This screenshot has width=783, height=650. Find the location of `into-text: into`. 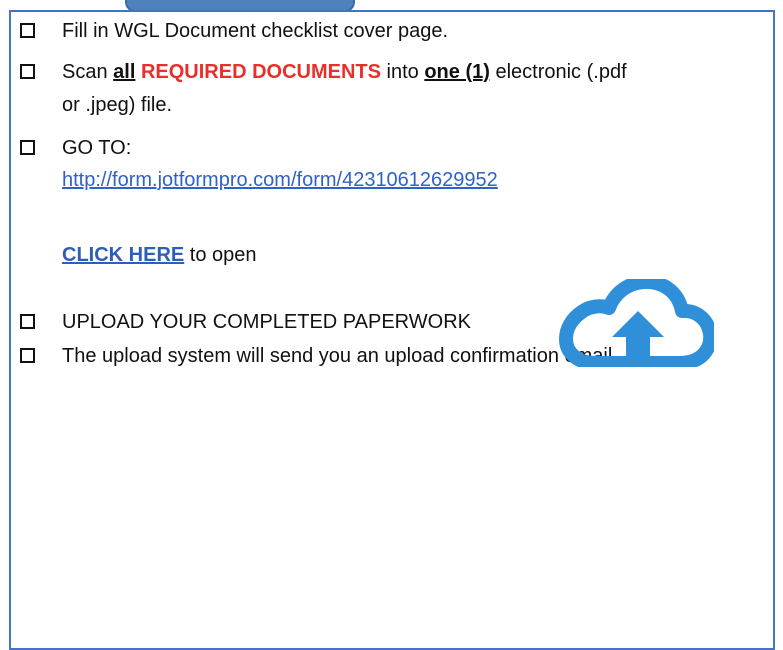

into-text: into is located at coordinates (402, 72).